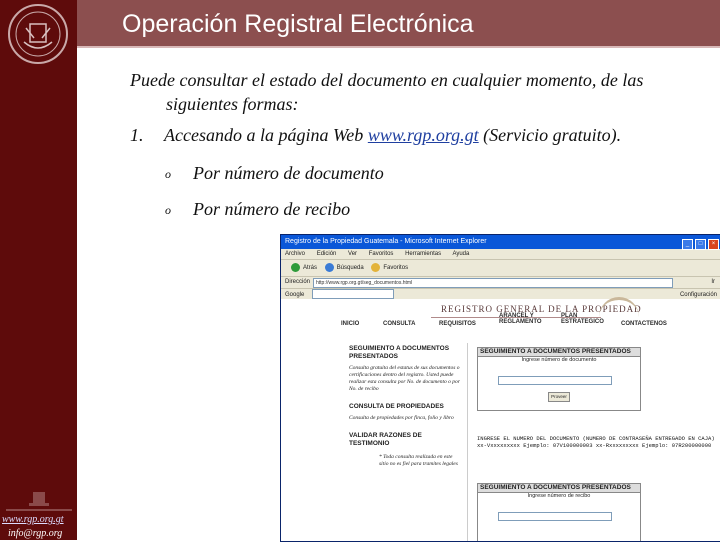 This screenshot has height=542, width=720. Describe the element at coordinates (550, 135) in the screenshot. I see `item-suffix: (Servicio gratuito).` at that location.